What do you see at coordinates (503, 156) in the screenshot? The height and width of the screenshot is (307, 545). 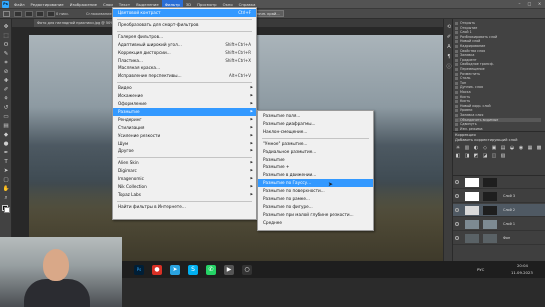 I see `adjustment-icon: ▧` at bounding box center [503, 156].